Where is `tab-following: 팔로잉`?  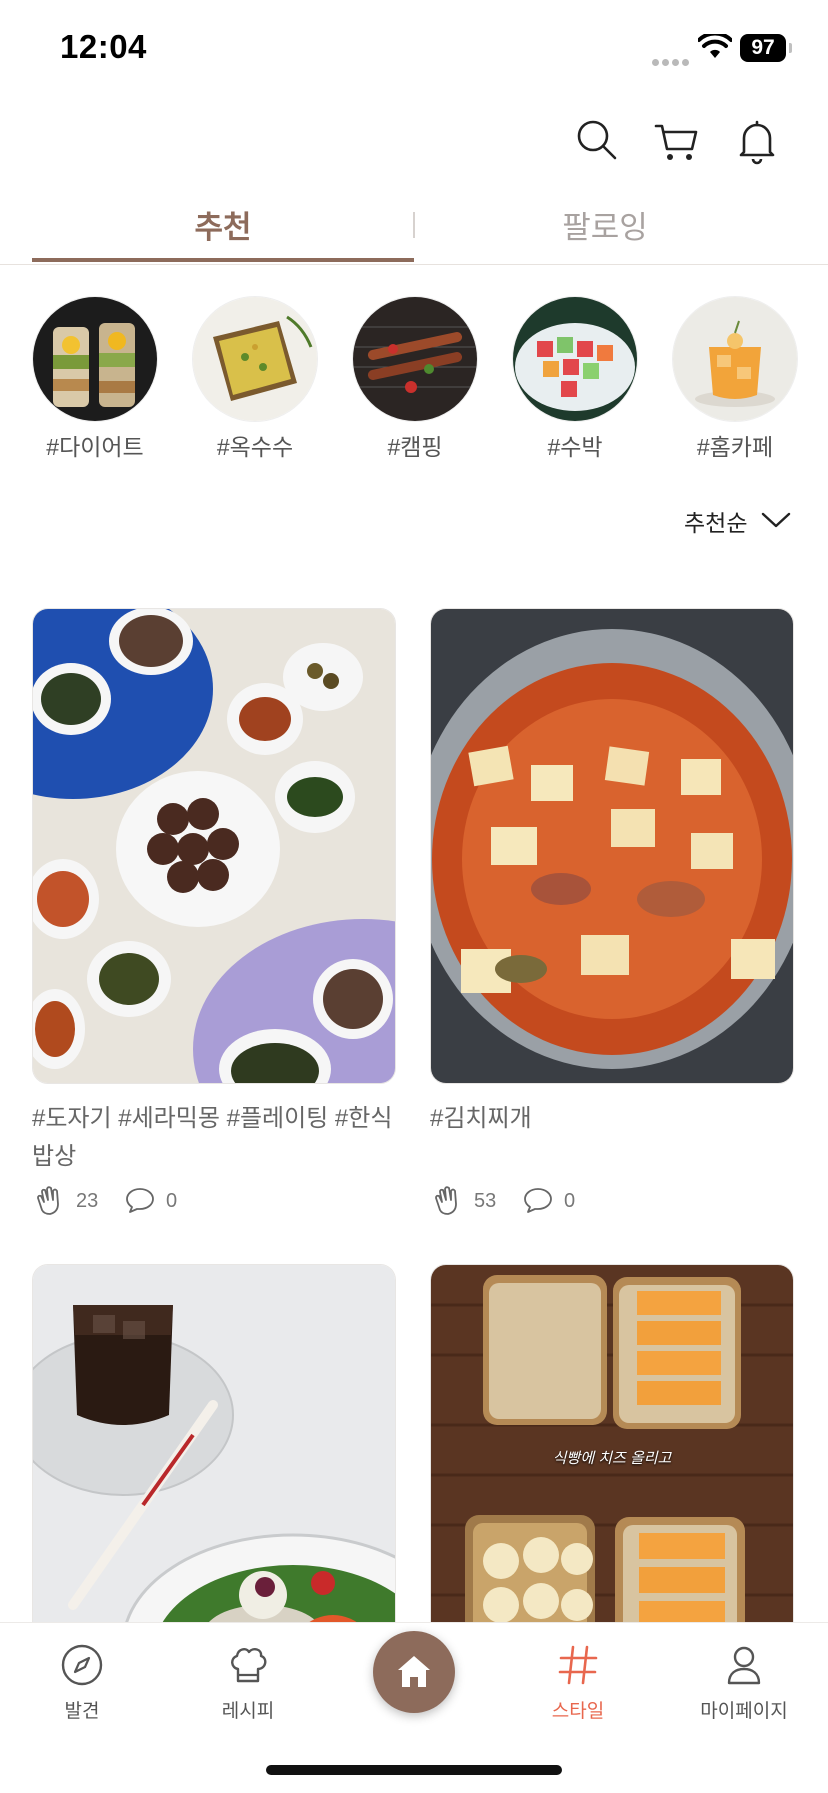
tab-following: 팔로잉 is located at coordinates (605, 224).